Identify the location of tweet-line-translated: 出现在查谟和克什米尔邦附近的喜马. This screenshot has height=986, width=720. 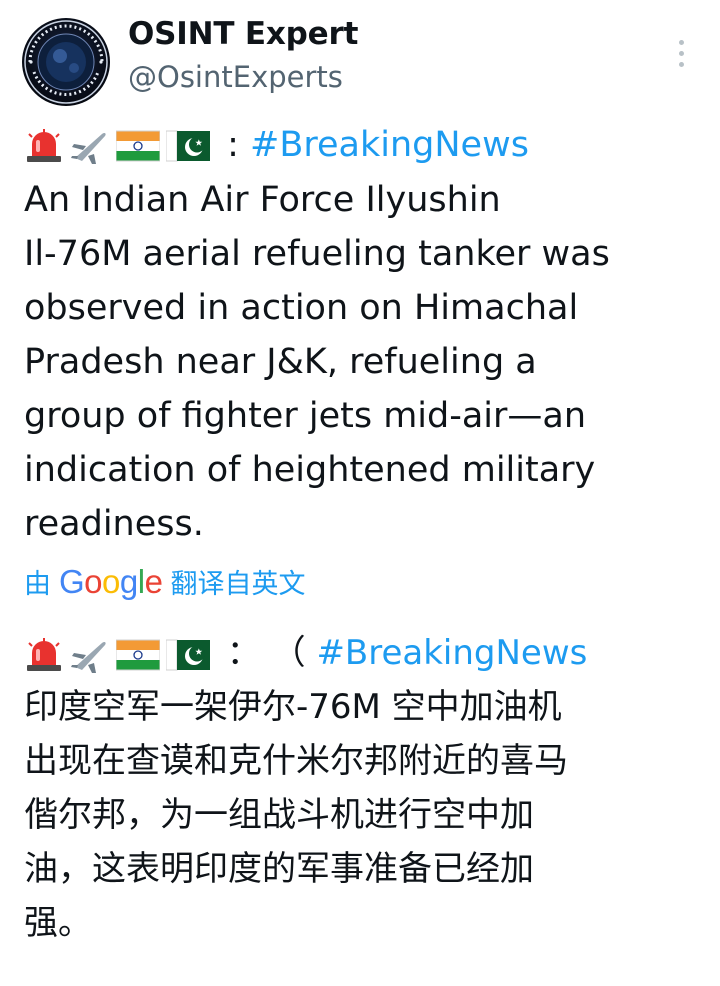
(296, 761).